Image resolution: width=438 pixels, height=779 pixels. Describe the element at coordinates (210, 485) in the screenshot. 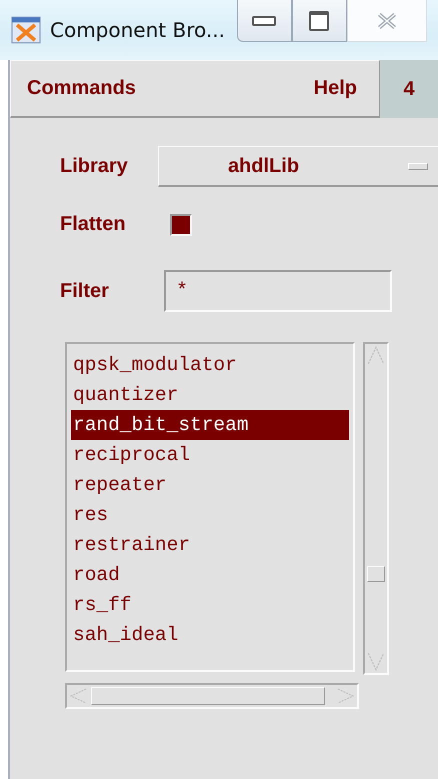

I see `list-item: repeater` at that location.